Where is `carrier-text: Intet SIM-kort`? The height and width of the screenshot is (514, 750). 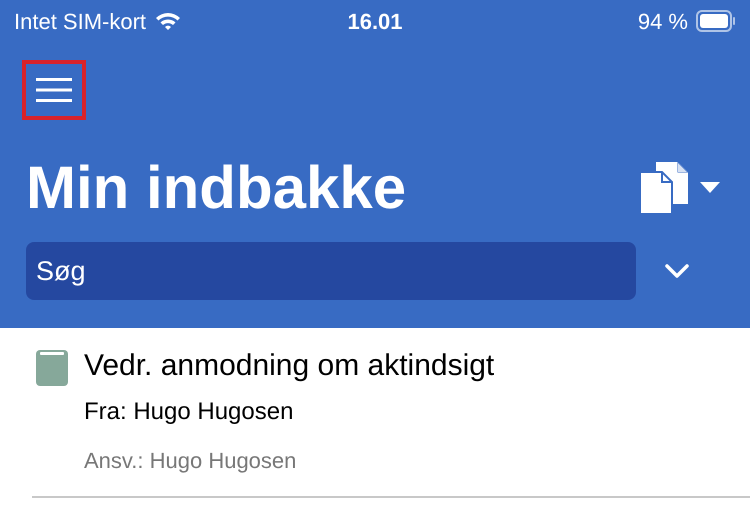
carrier-text: Intet SIM-kort is located at coordinates (80, 22).